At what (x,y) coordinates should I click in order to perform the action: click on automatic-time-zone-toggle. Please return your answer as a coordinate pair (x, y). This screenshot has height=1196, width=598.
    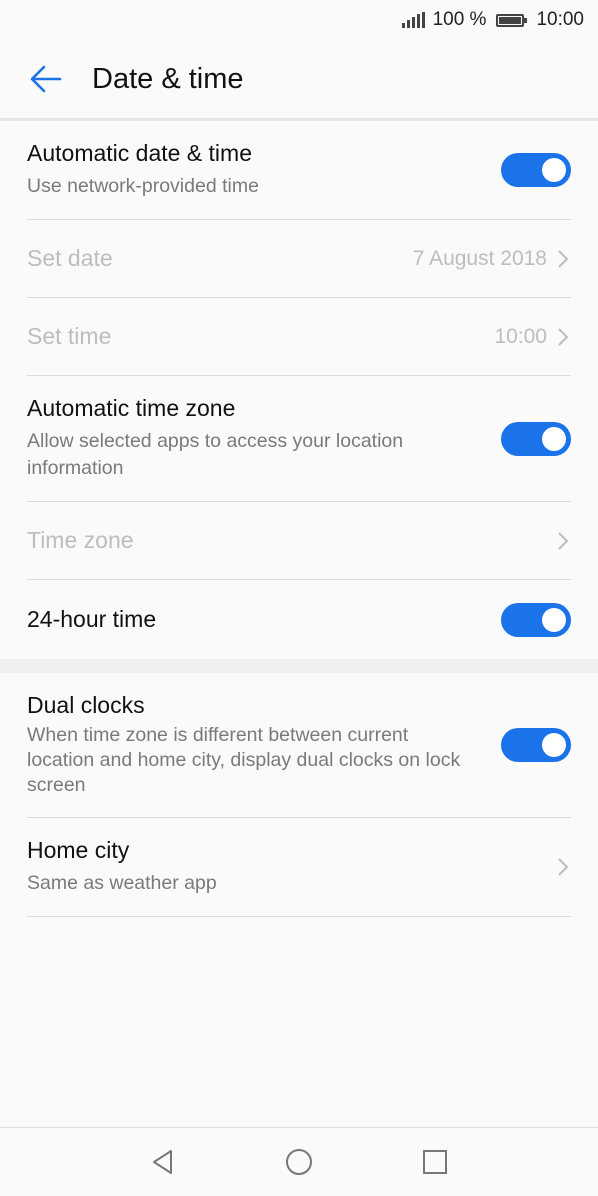
    Looking at the image, I should click on (536, 438).